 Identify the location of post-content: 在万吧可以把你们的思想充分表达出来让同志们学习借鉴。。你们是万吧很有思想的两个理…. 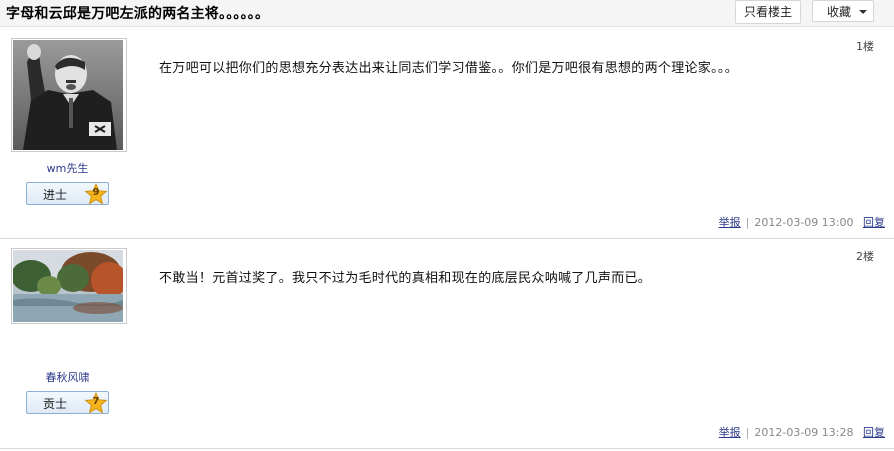
(449, 68).